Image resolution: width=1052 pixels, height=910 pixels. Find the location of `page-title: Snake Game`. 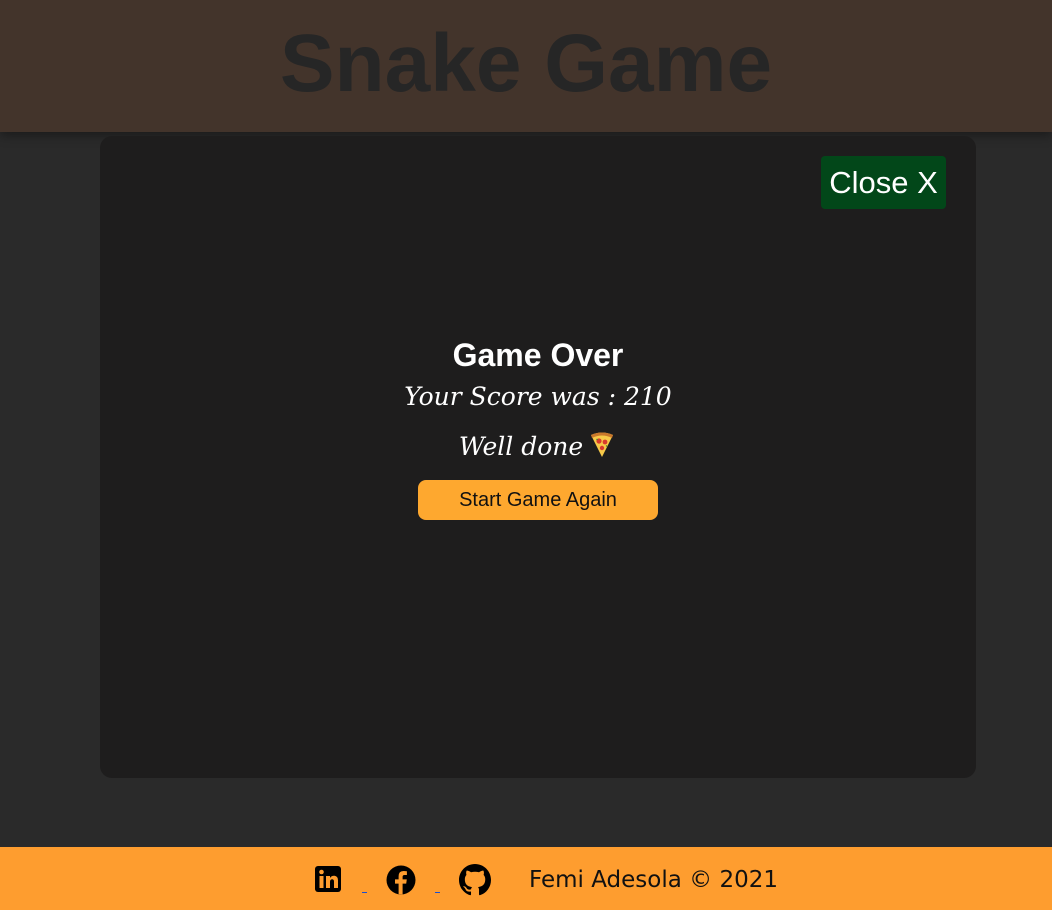

page-title: Snake Game is located at coordinates (526, 63).